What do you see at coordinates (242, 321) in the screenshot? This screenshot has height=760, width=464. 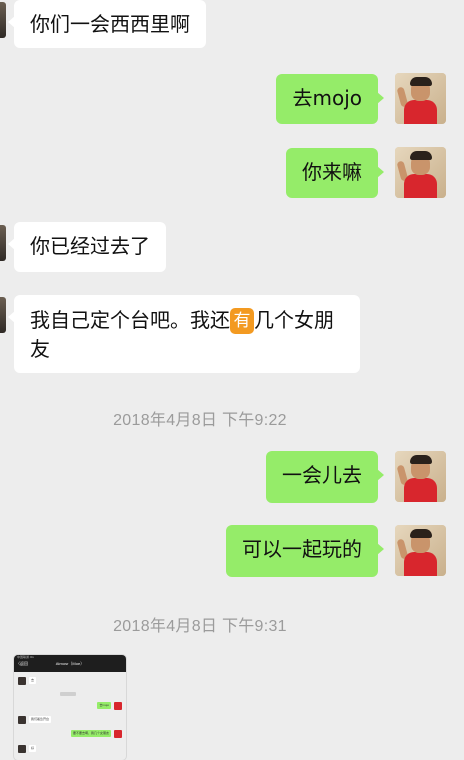 I see `you-emoji-icon: 有` at bounding box center [242, 321].